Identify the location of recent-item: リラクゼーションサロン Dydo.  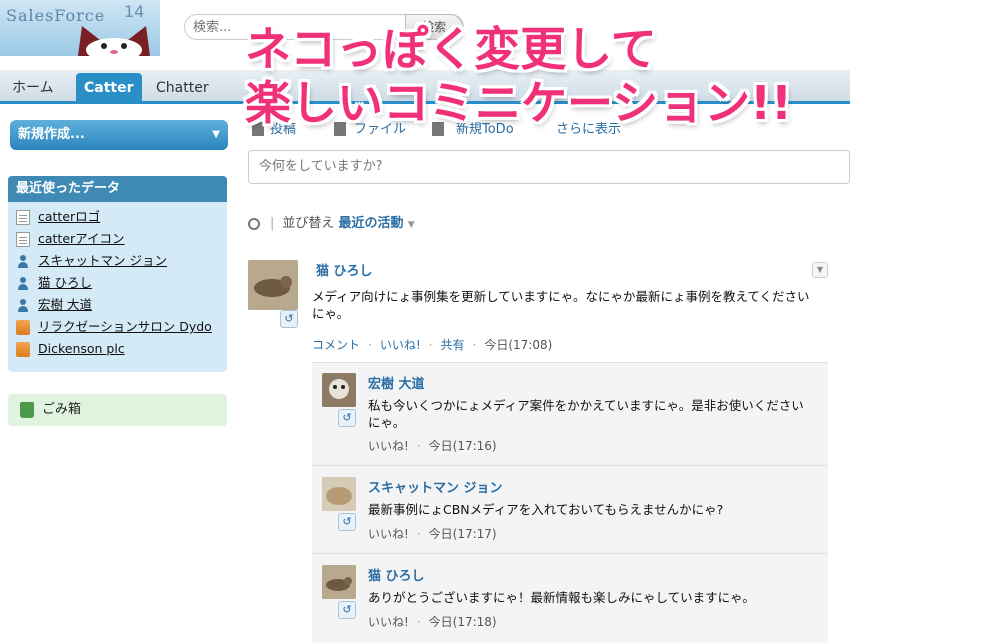
(121, 327).